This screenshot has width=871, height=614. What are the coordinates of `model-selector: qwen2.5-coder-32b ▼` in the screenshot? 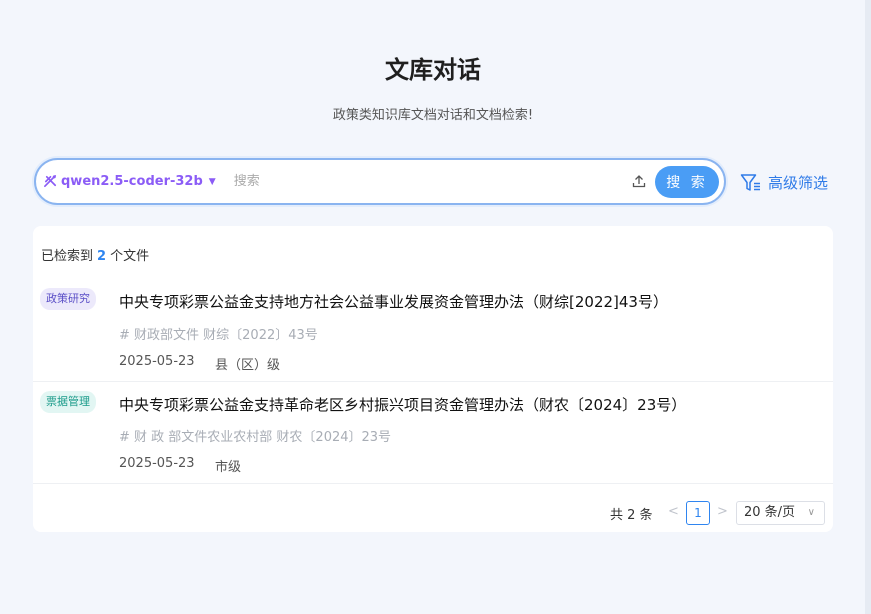 It's located at (129, 181).